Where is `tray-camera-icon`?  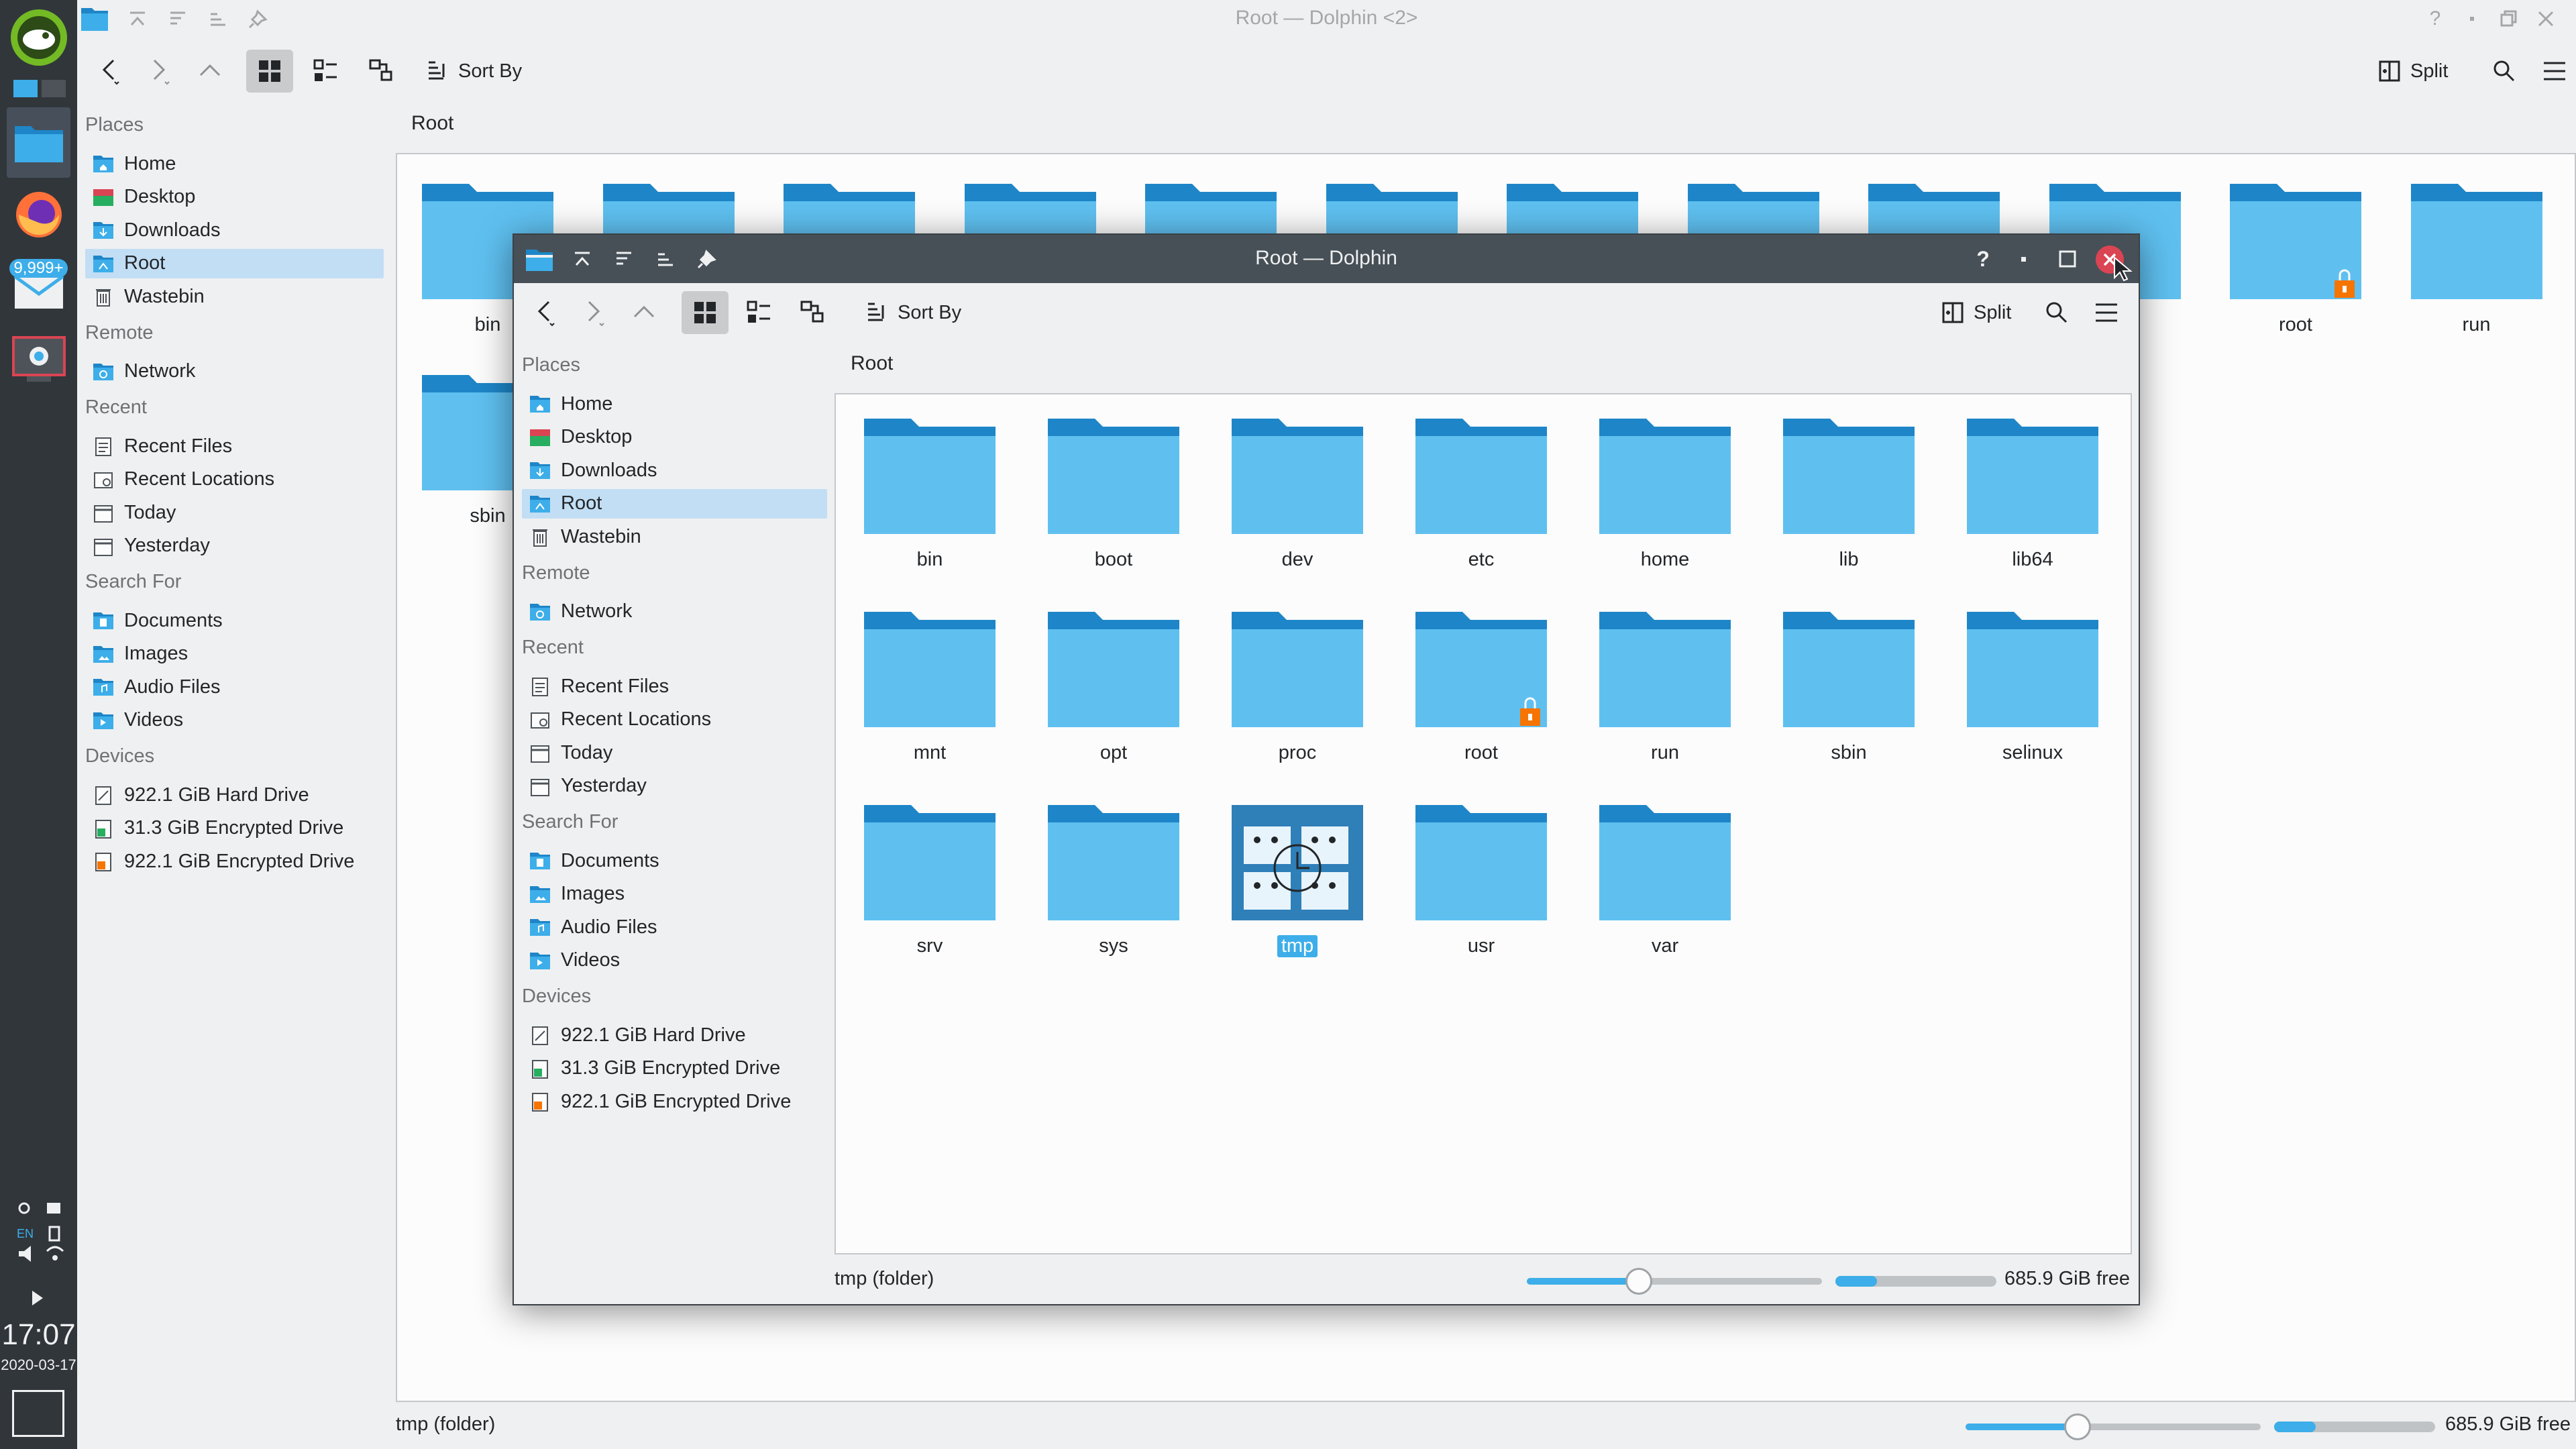 tray-camera-icon is located at coordinates (53, 1208).